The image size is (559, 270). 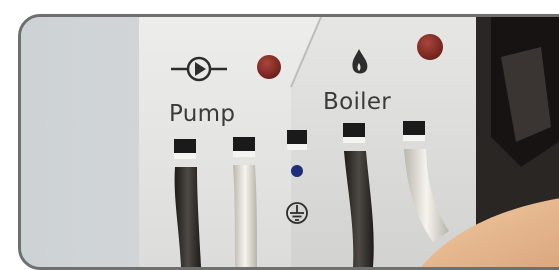 What do you see at coordinates (297, 213) in the screenshot?
I see `ground-icon` at bounding box center [297, 213].